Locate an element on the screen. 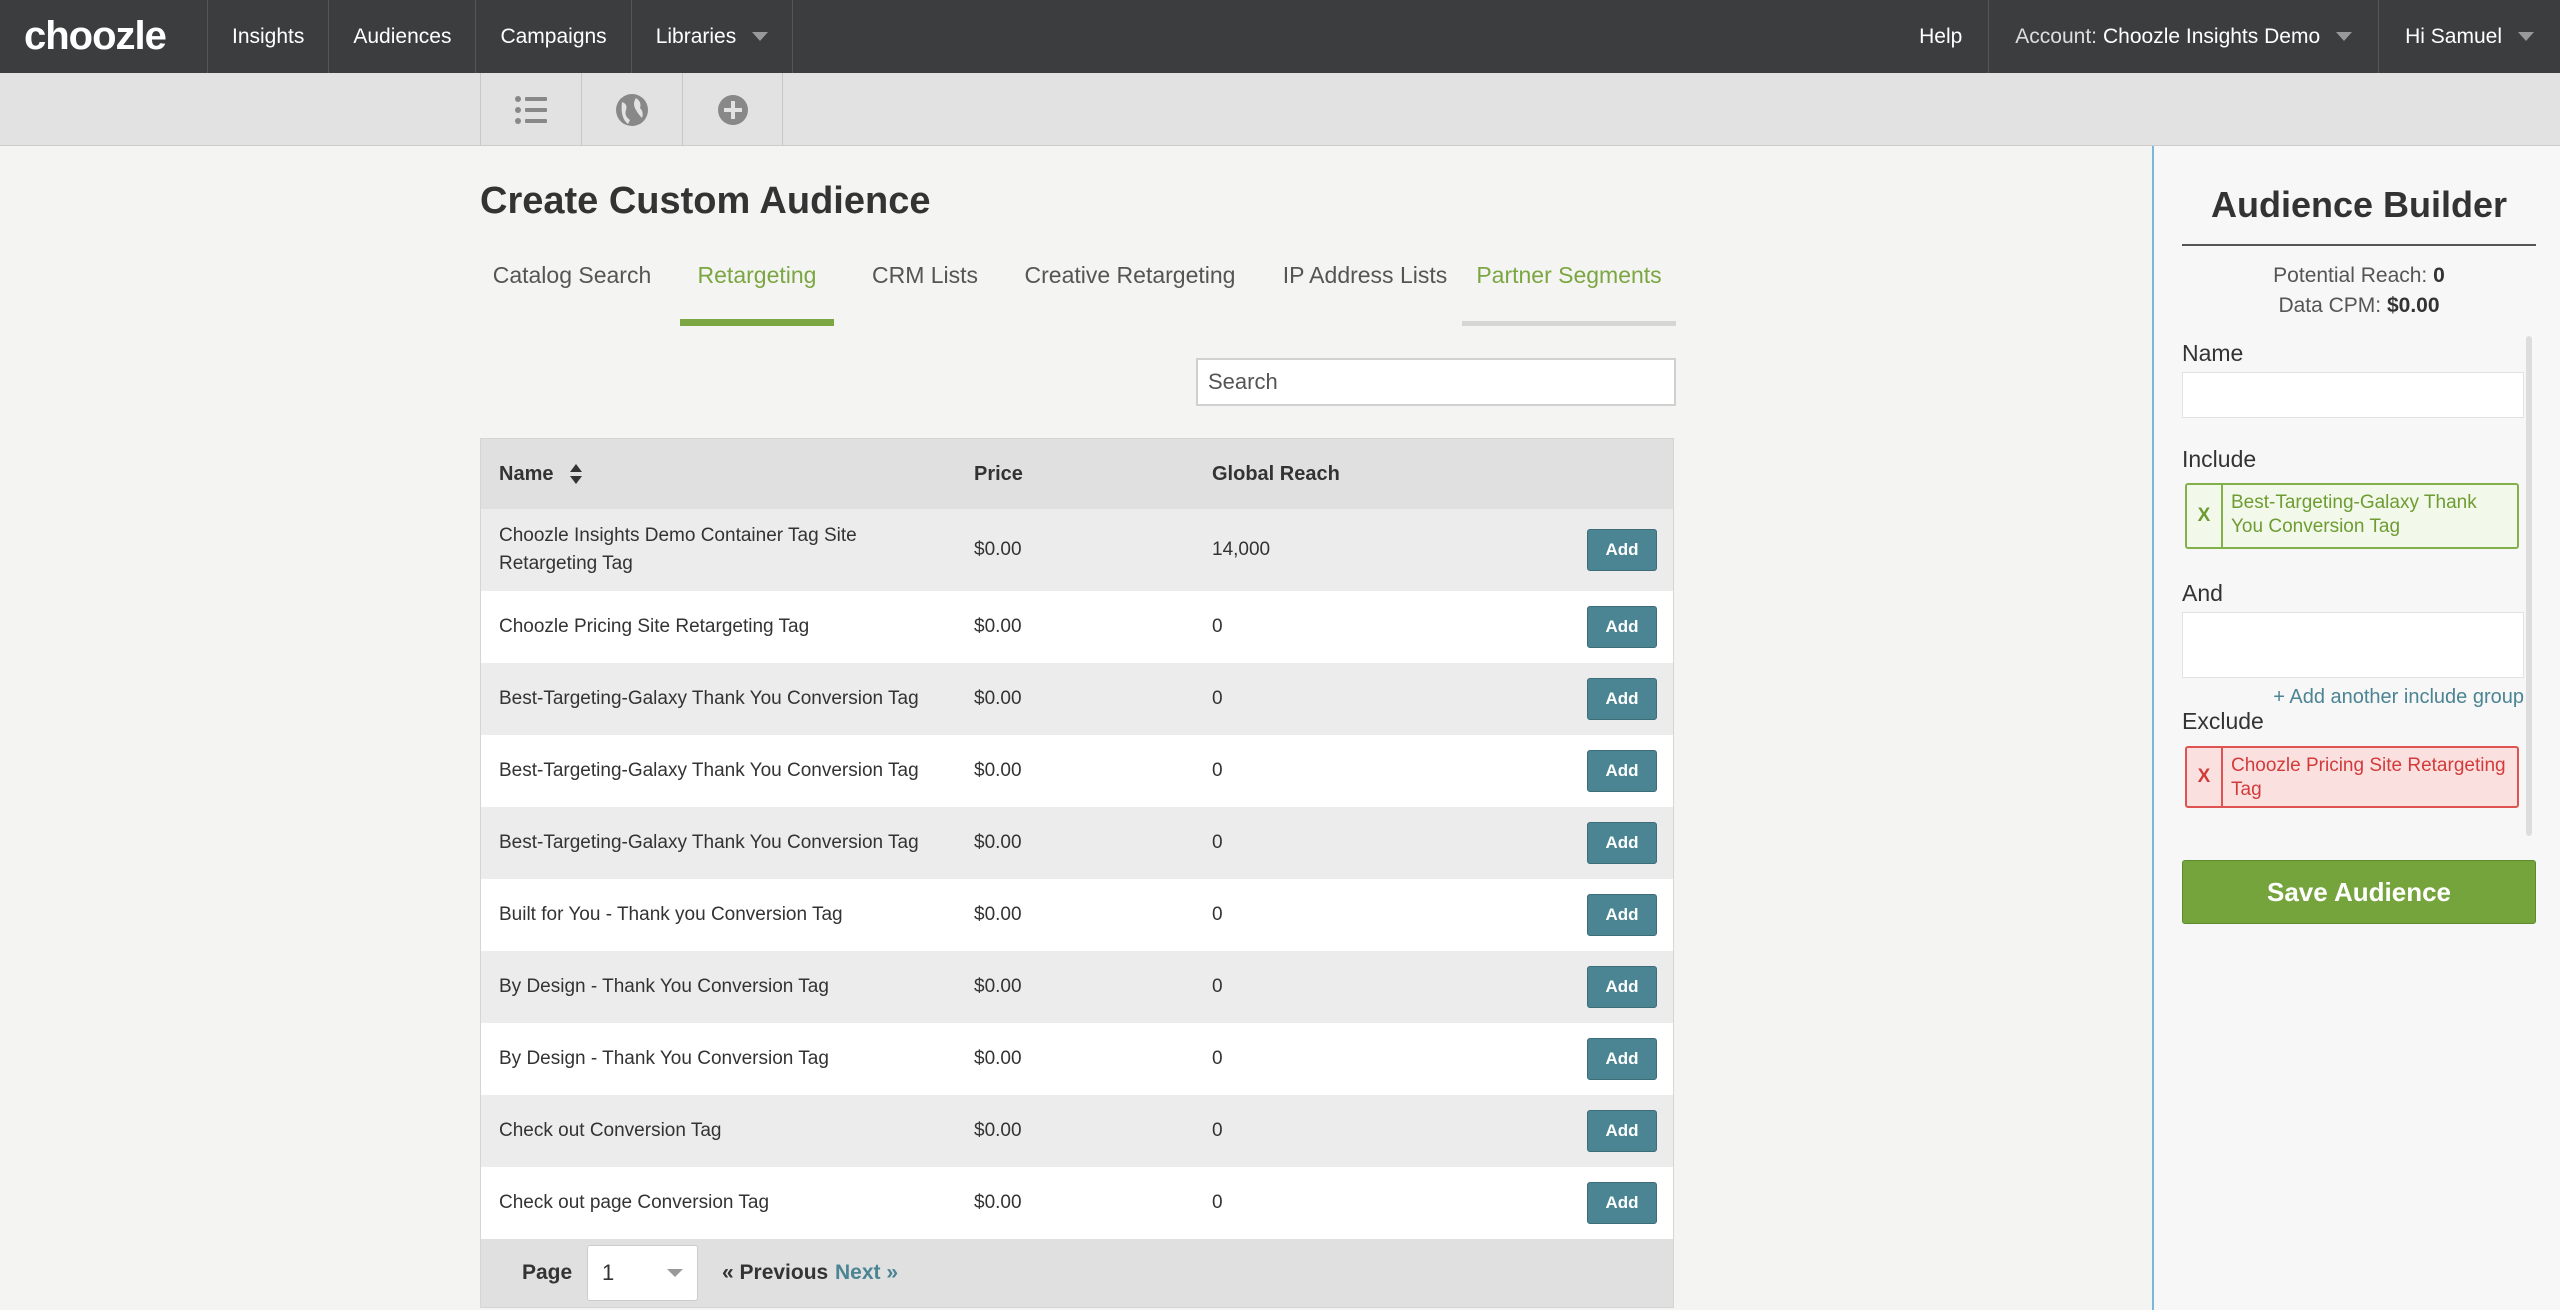 The width and height of the screenshot is (2560, 1310). sort-icon is located at coordinates (576, 474).